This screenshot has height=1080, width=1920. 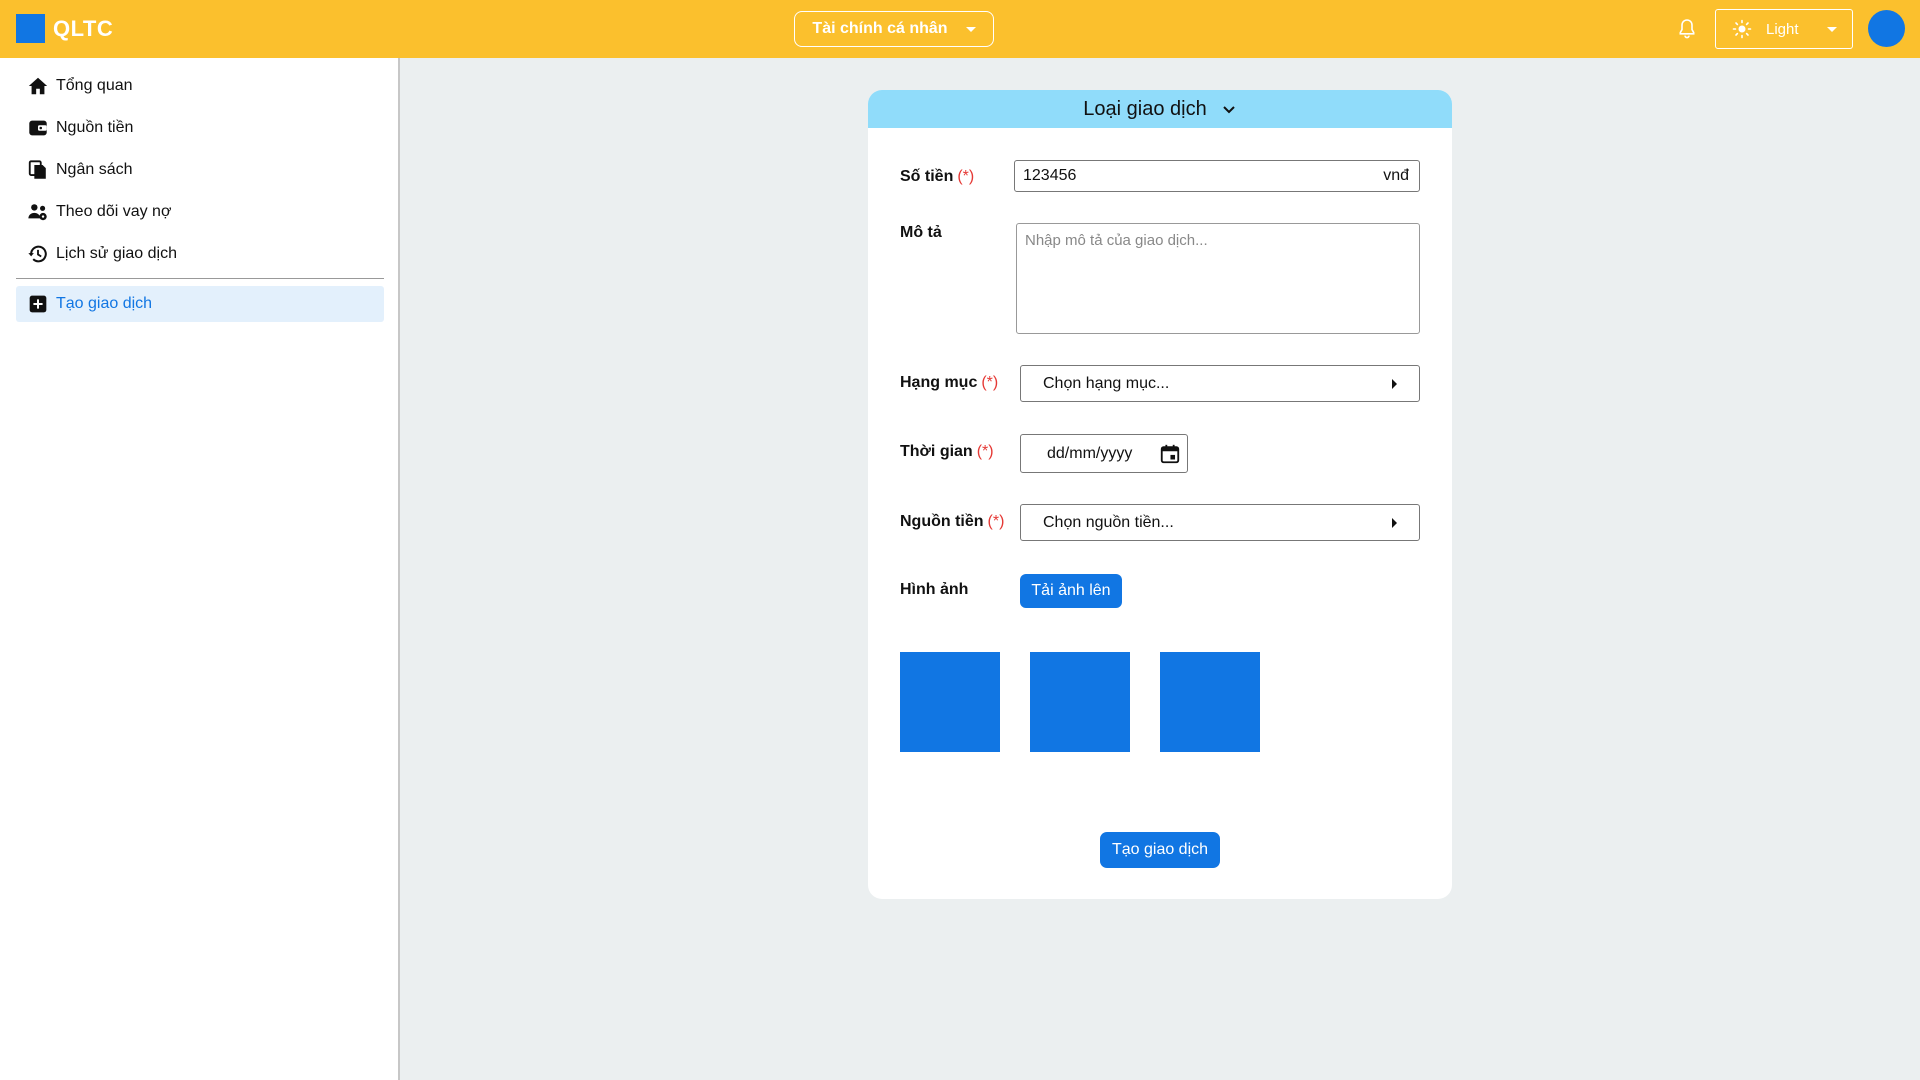 I want to click on sidebar-item-overview: Tổng quan, so click(x=200, y=86).